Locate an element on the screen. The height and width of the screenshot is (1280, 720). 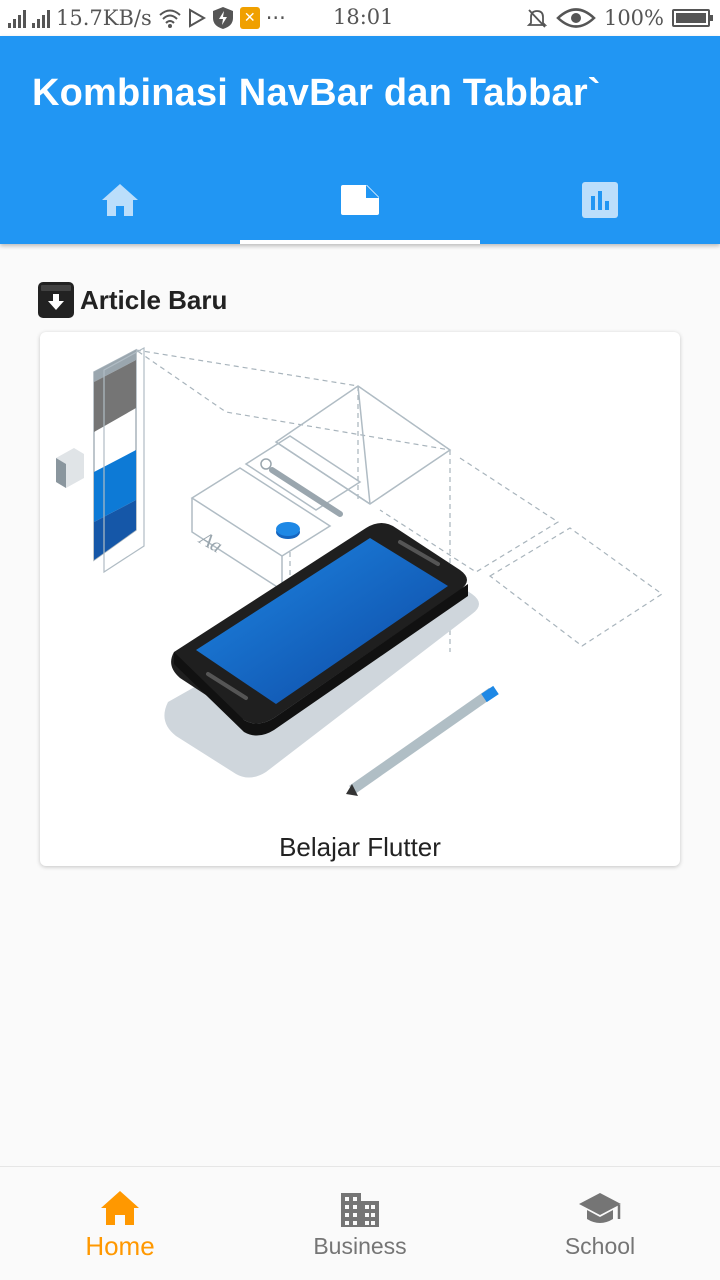
status-bar: 15.7KB/s ✕ ··· 18:01 100% is located at coordinates (360, 18).